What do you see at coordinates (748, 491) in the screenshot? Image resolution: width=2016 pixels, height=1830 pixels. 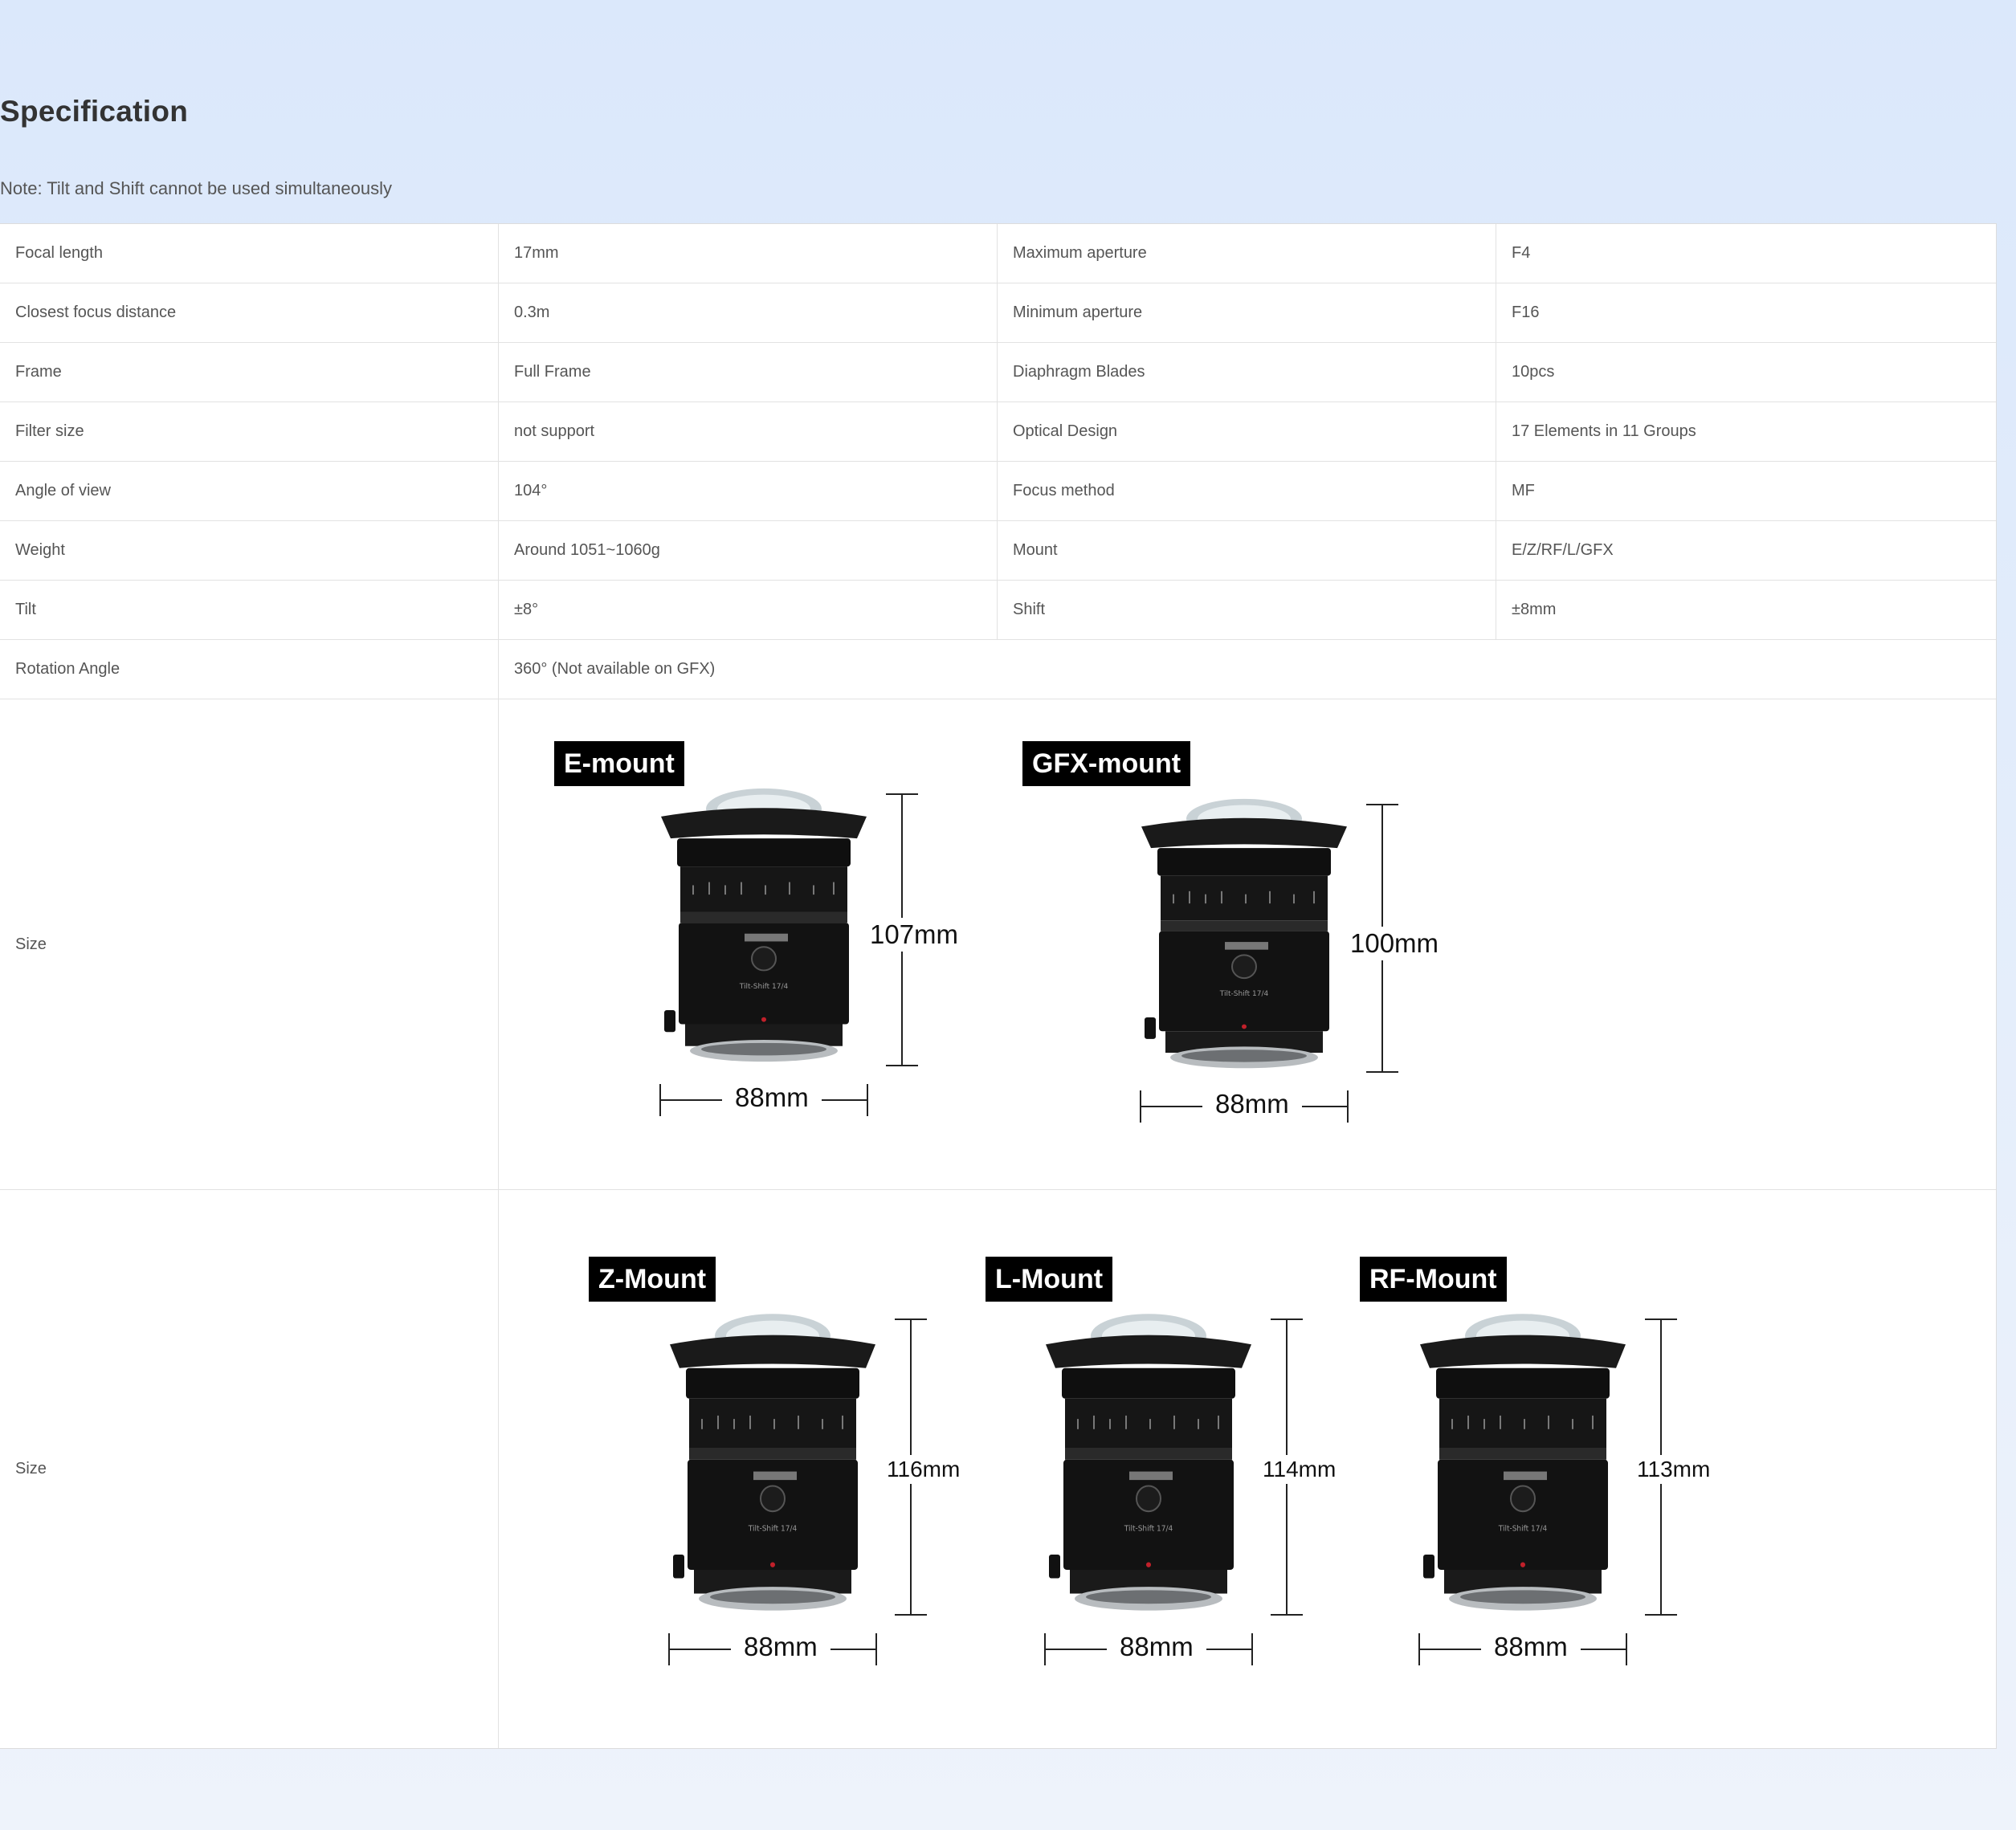 I see `spec-value: 104°` at bounding box center [748, 491].